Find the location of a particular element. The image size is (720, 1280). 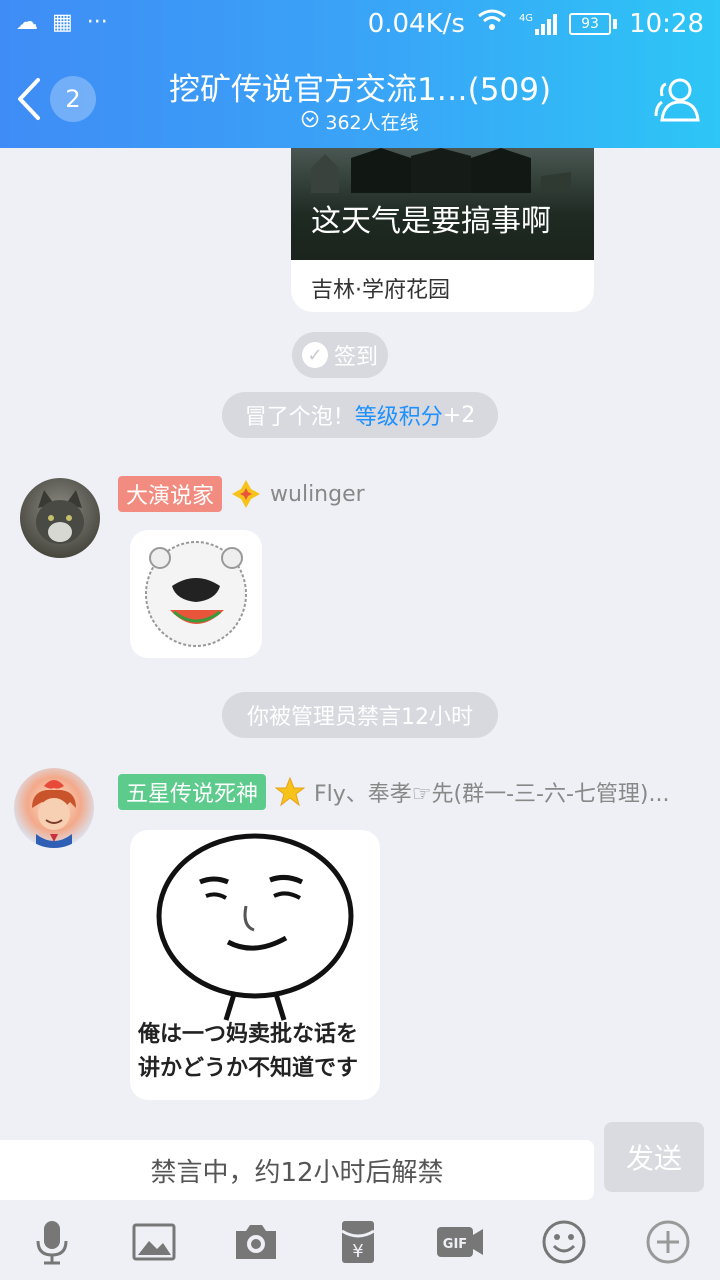

more-button is located at coordinates (668, 1242).